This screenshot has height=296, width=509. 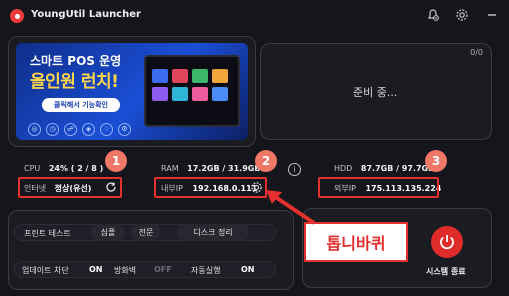 I want to click on print-simple-button: 심플, so click(x=108, y=232).